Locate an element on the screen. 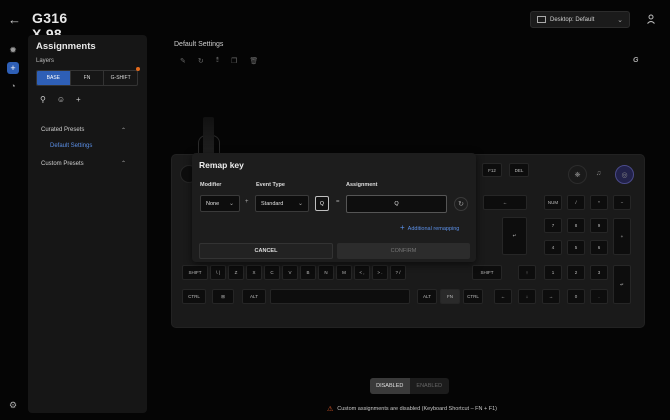  key-space is located at coordinates (340, 296).